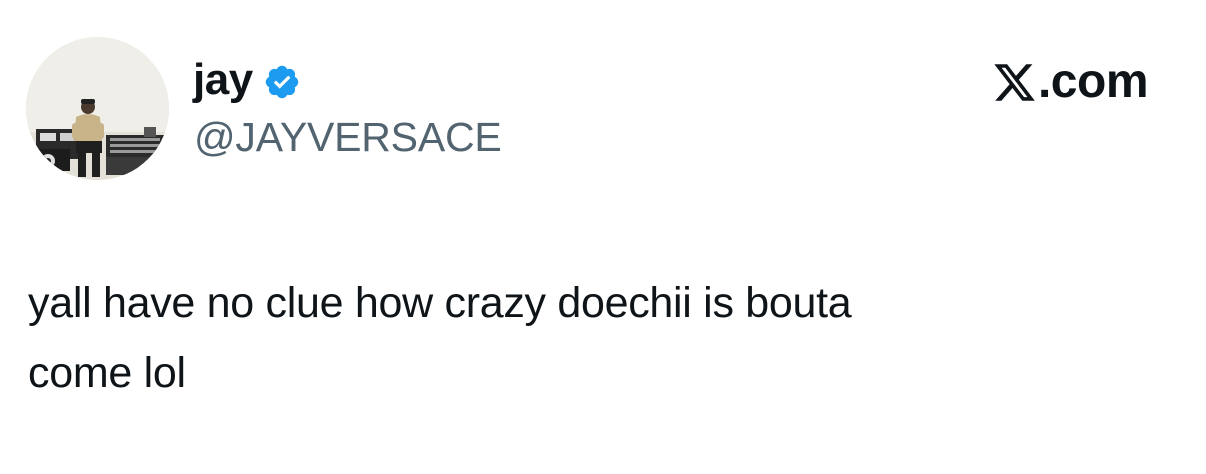 This screenshot has width=1206, height=474. I want to click on author-handle: @JAYVERSACE, so click(348, 137).